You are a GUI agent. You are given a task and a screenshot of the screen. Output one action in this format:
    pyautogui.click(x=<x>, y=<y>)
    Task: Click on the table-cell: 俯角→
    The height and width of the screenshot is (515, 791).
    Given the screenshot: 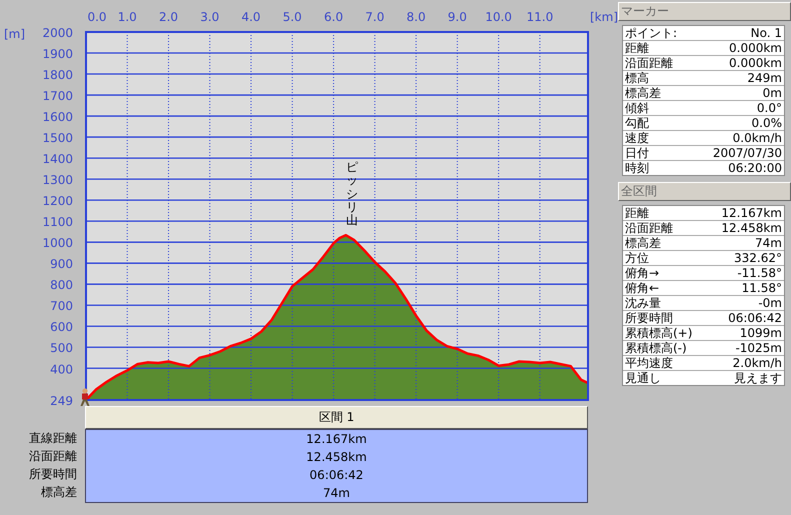 What is the action you would take?
    pyautogui.click(x=642, y=273)
    